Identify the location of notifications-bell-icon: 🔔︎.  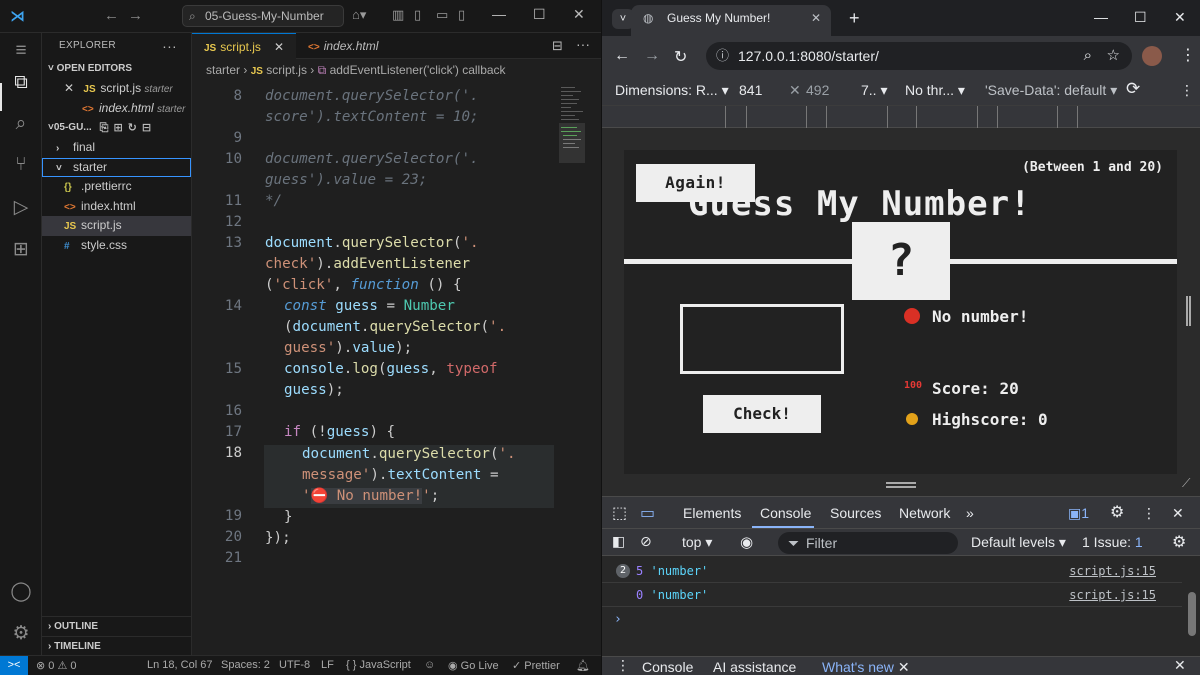
(583, 665).